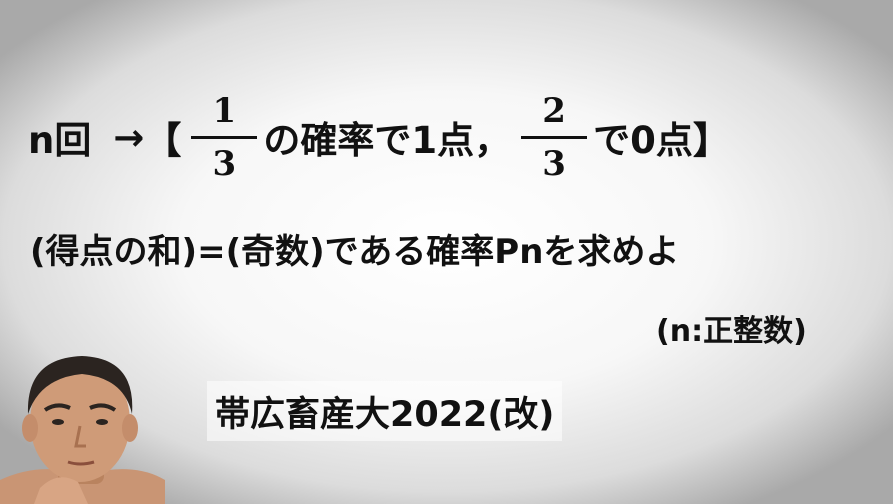  What do you see at coordinates (58, 422) in the screenshot?
I see `left-eye` at bounding box center [58, 422].